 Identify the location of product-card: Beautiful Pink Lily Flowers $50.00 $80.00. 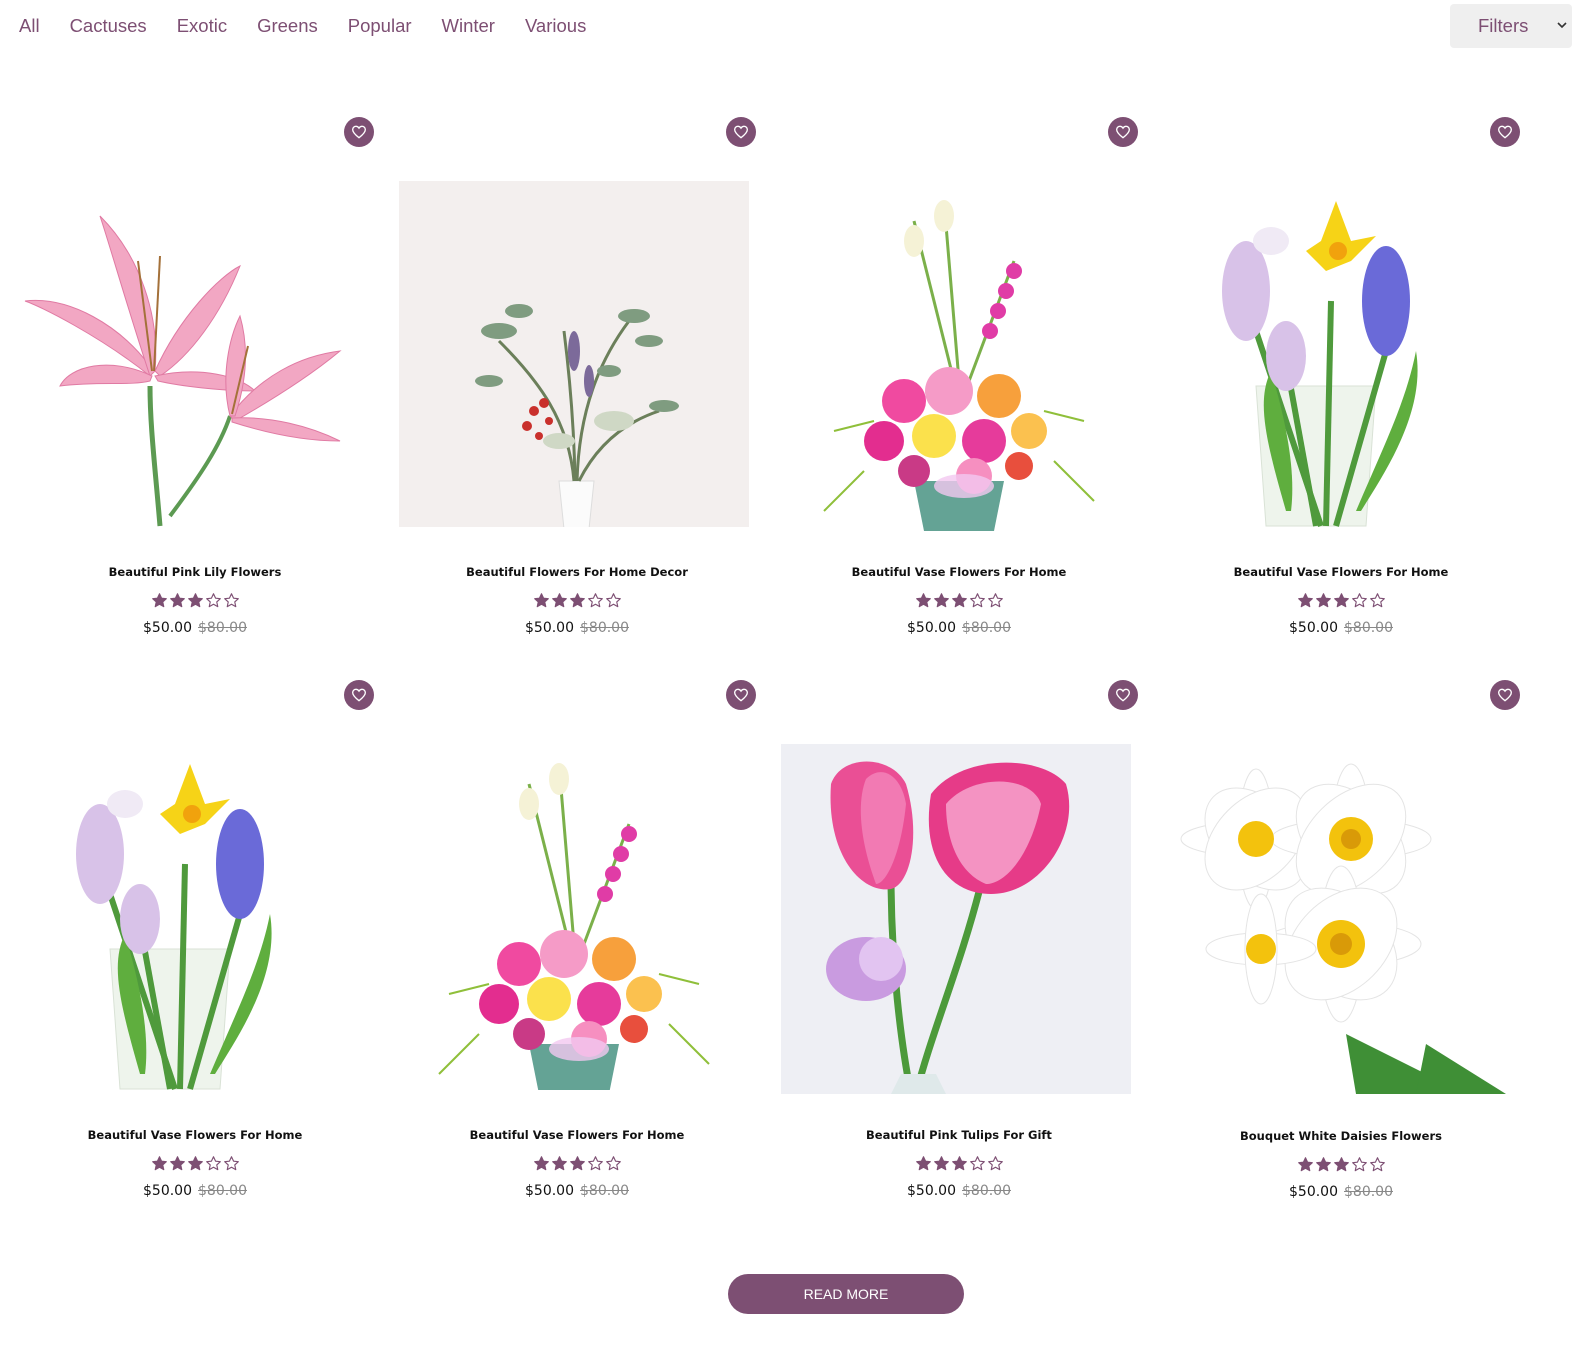
(187, 375).